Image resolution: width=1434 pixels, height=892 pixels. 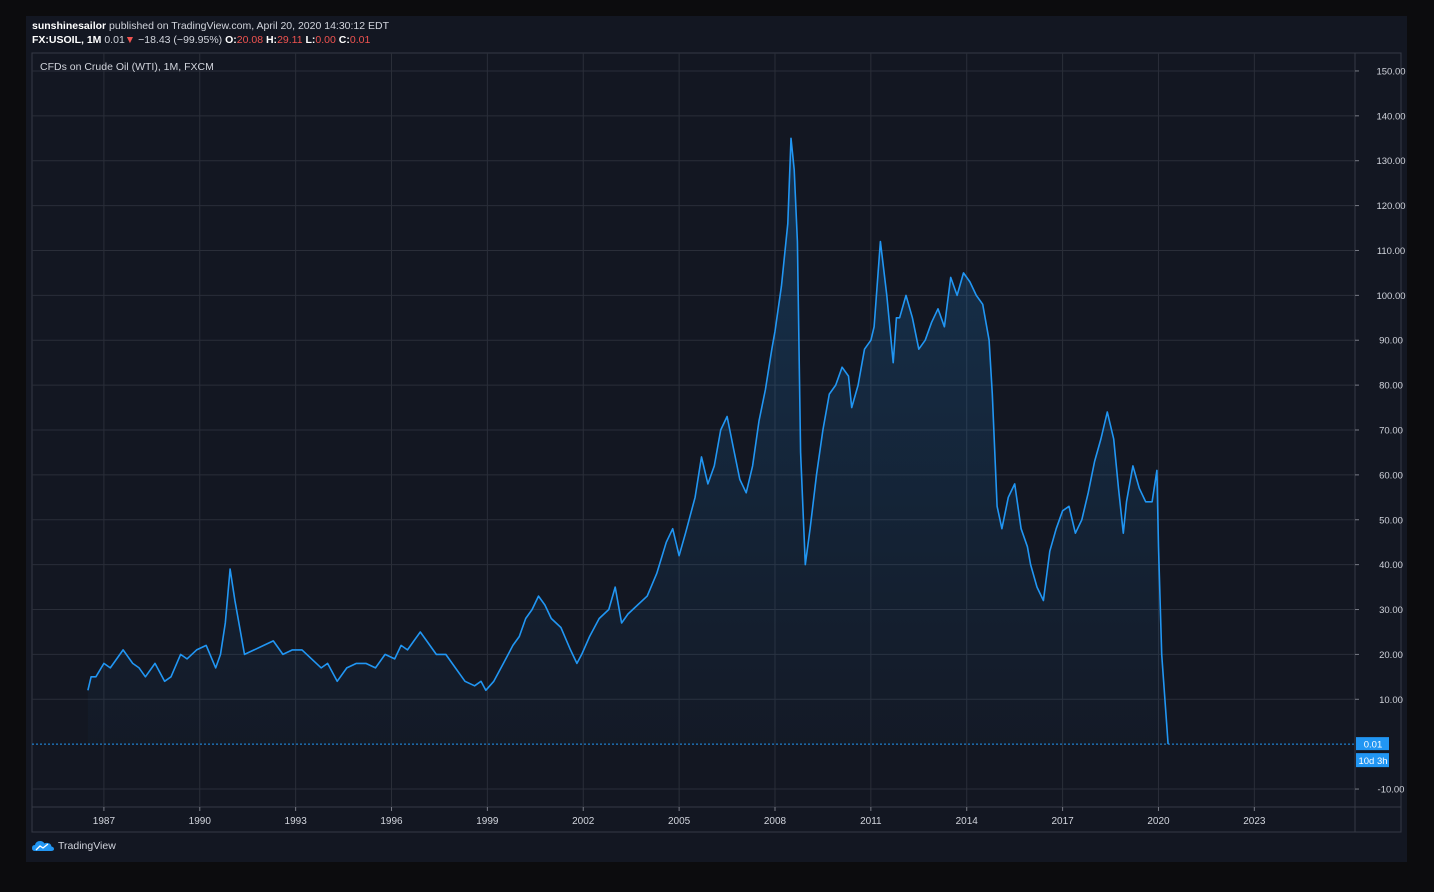 What do you see at coordinates (1391, 475) in the screenshot?
I see `y-tick-label: 60.00` at bounding box center [1391, 475].